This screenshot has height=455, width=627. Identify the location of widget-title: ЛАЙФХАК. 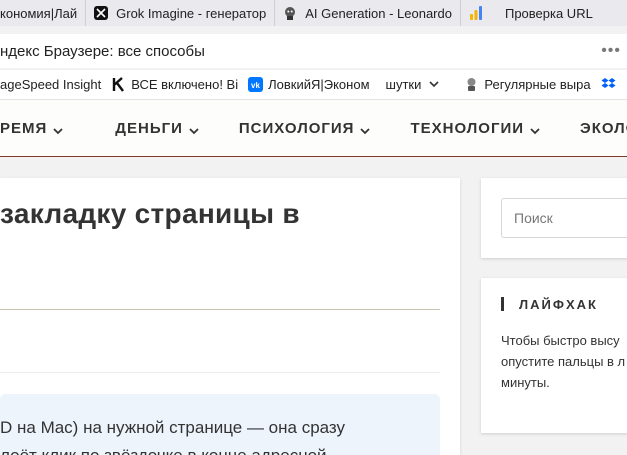
(558, 304).